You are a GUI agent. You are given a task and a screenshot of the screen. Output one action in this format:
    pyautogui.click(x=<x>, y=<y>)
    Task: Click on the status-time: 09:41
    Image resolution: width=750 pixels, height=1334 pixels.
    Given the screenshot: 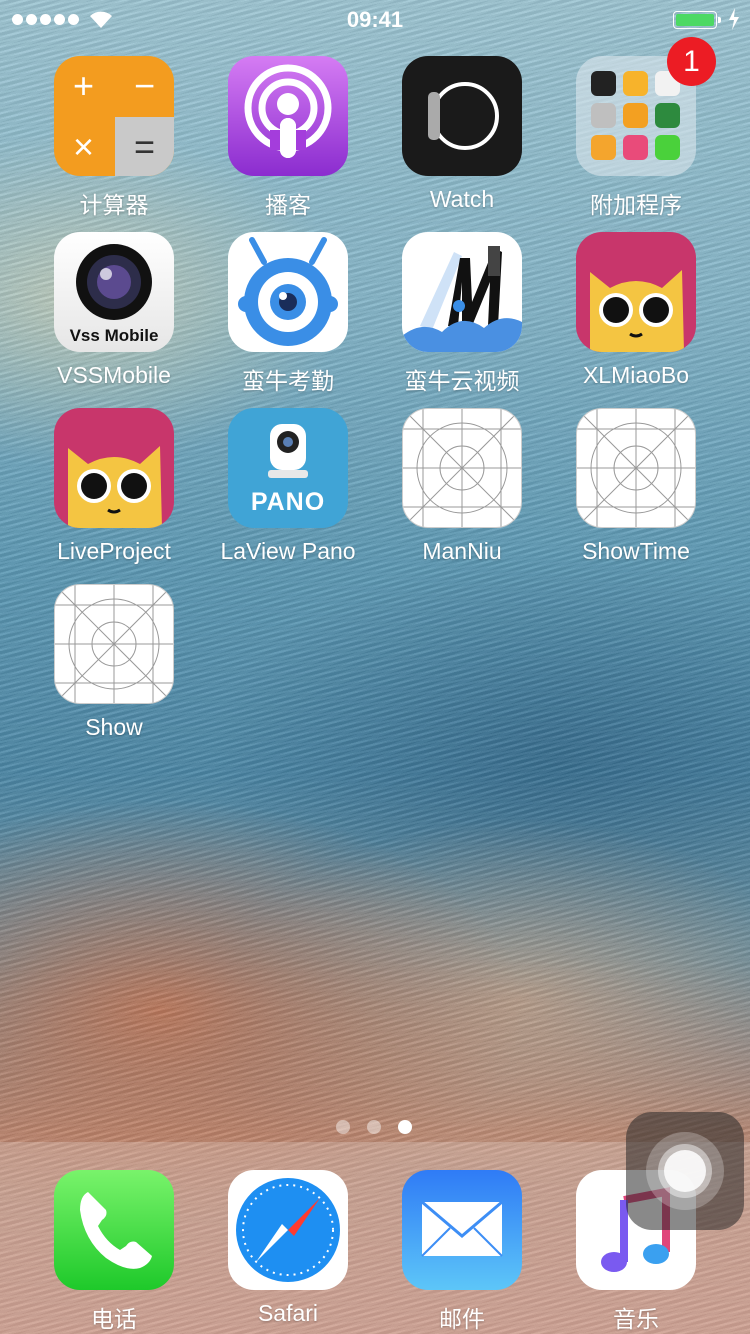 What is the action you would take?
    pyautogui.click(x=375, y=19)
    